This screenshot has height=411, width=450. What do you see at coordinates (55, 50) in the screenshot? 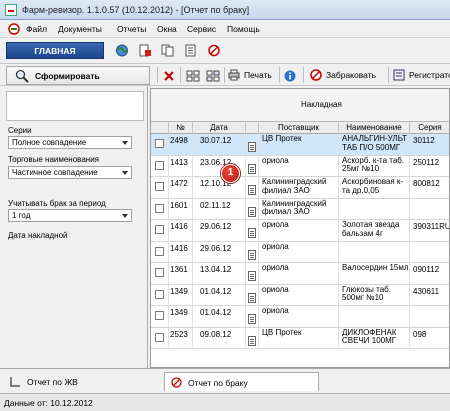
I see `tab-main: ГЛАВНАЯ` at bounding box center [55, 50].